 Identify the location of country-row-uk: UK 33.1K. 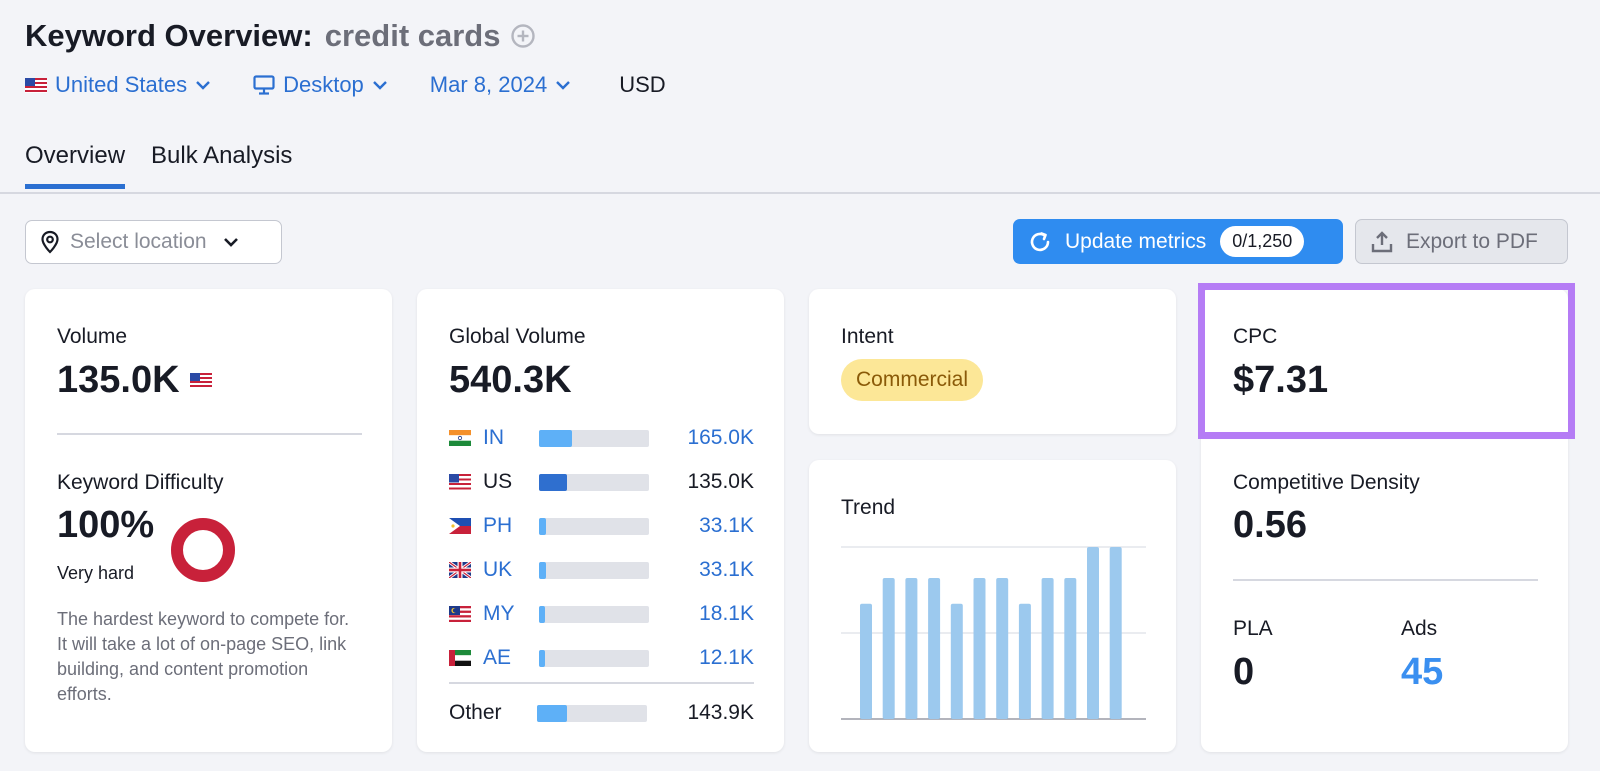
(601, 570).